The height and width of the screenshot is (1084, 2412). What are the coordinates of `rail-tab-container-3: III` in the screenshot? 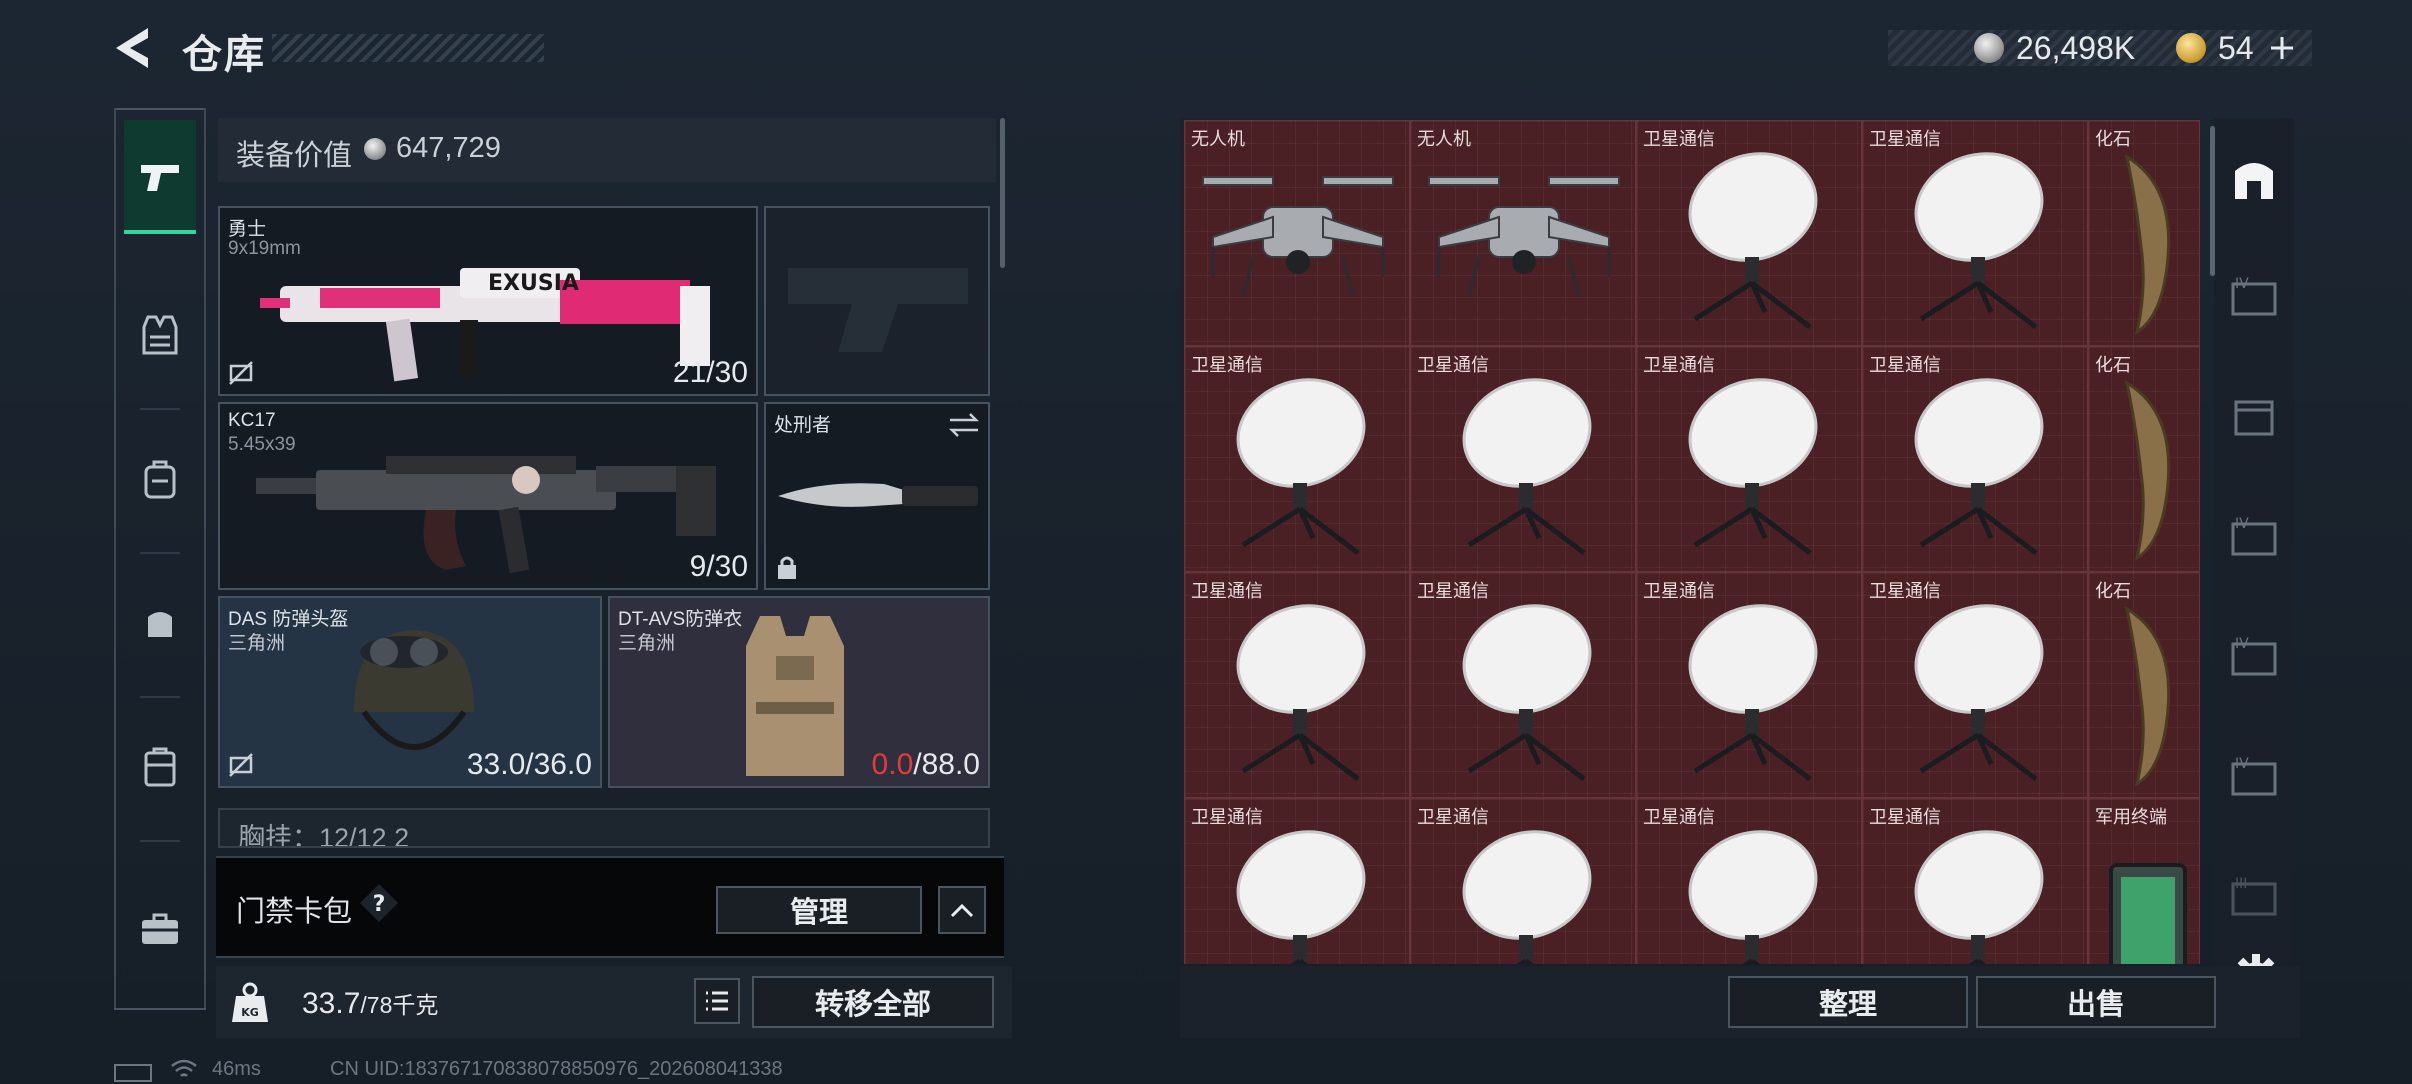 It's located at (2254, 896).